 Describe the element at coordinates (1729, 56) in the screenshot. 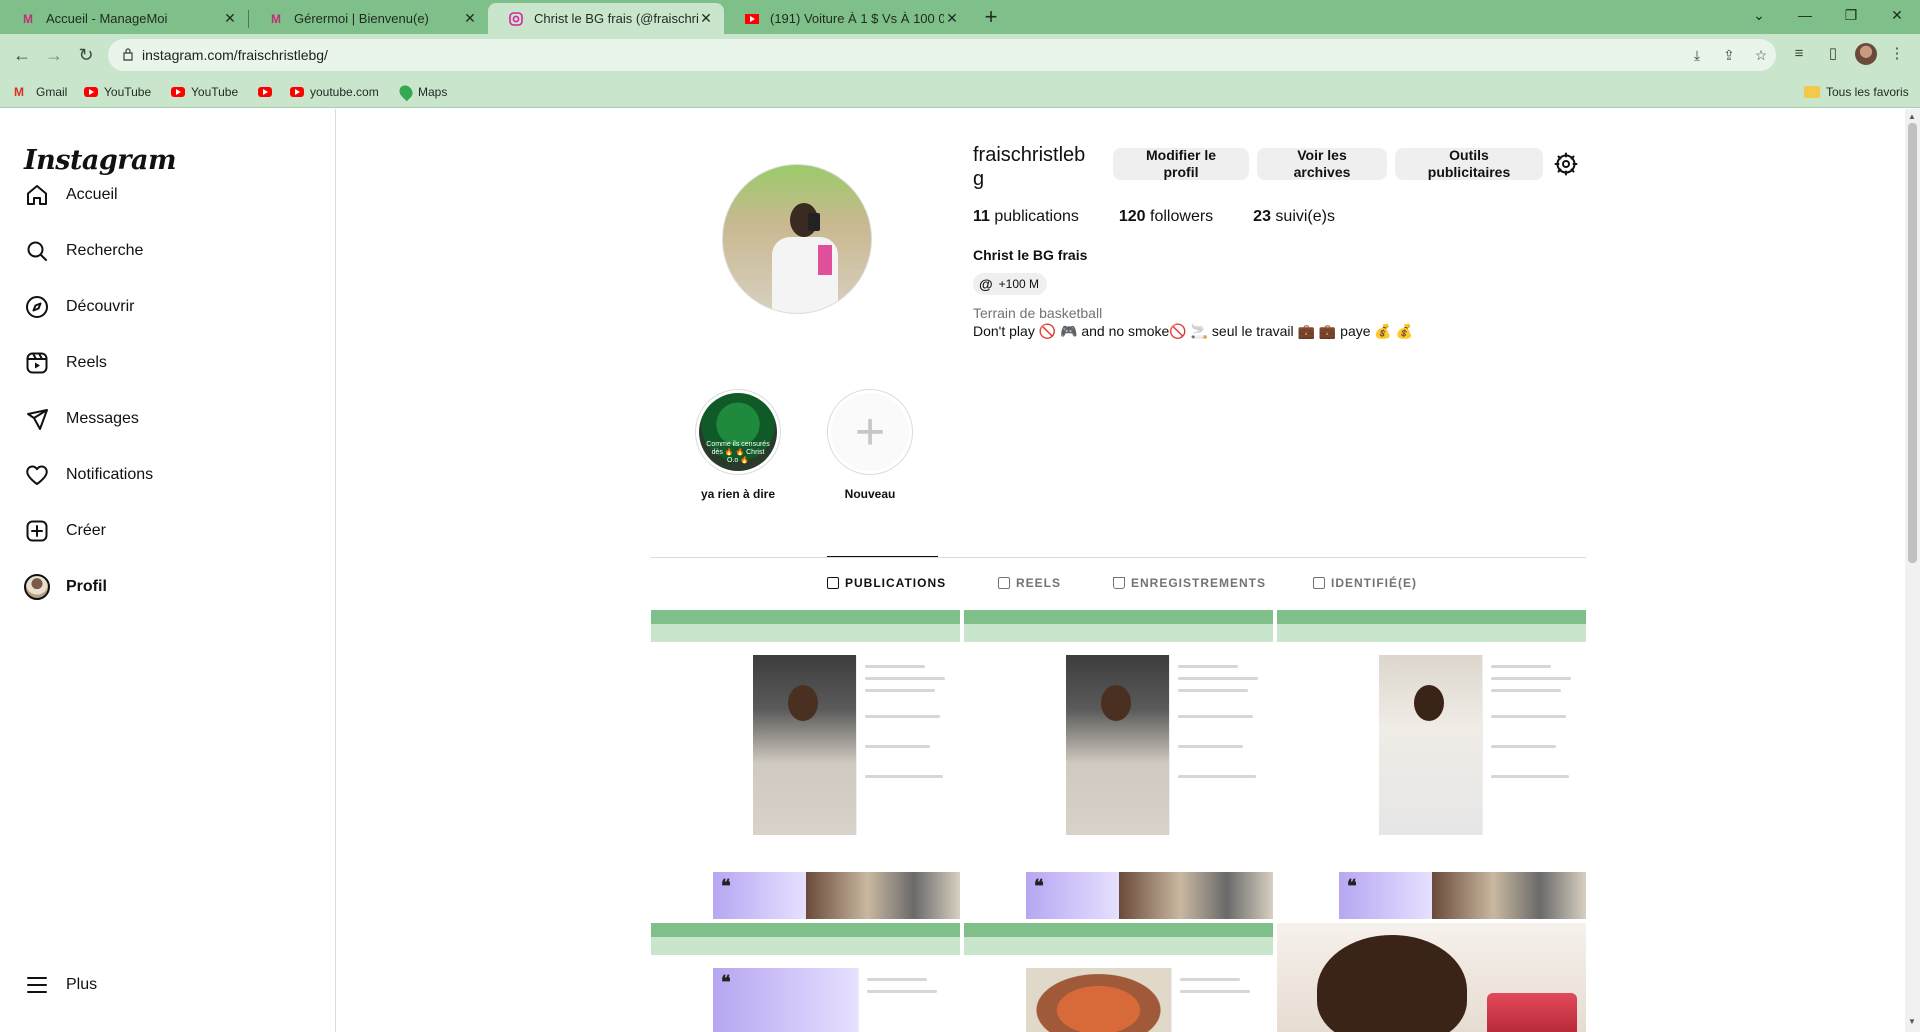

I see `share-icon: ⇪` at that location.